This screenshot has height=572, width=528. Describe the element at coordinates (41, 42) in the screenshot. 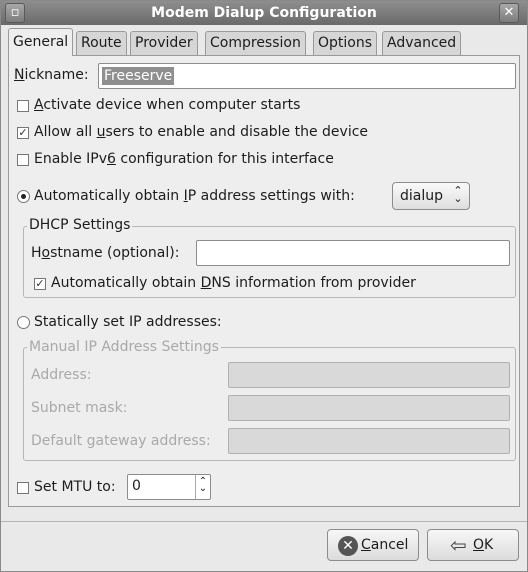

I see `tab-general: General` at that location.